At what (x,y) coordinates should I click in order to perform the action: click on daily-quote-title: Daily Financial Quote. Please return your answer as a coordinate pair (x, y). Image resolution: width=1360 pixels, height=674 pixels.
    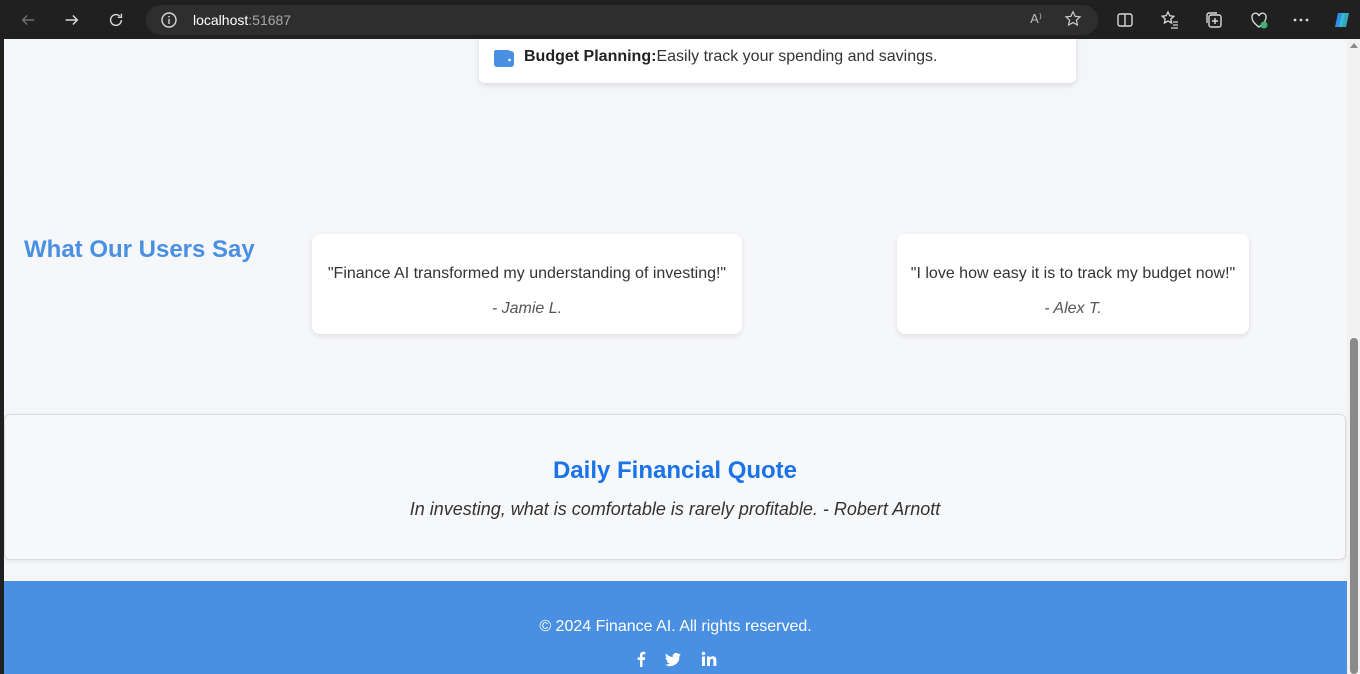
    Looking at the image, I should click on (675, 470).